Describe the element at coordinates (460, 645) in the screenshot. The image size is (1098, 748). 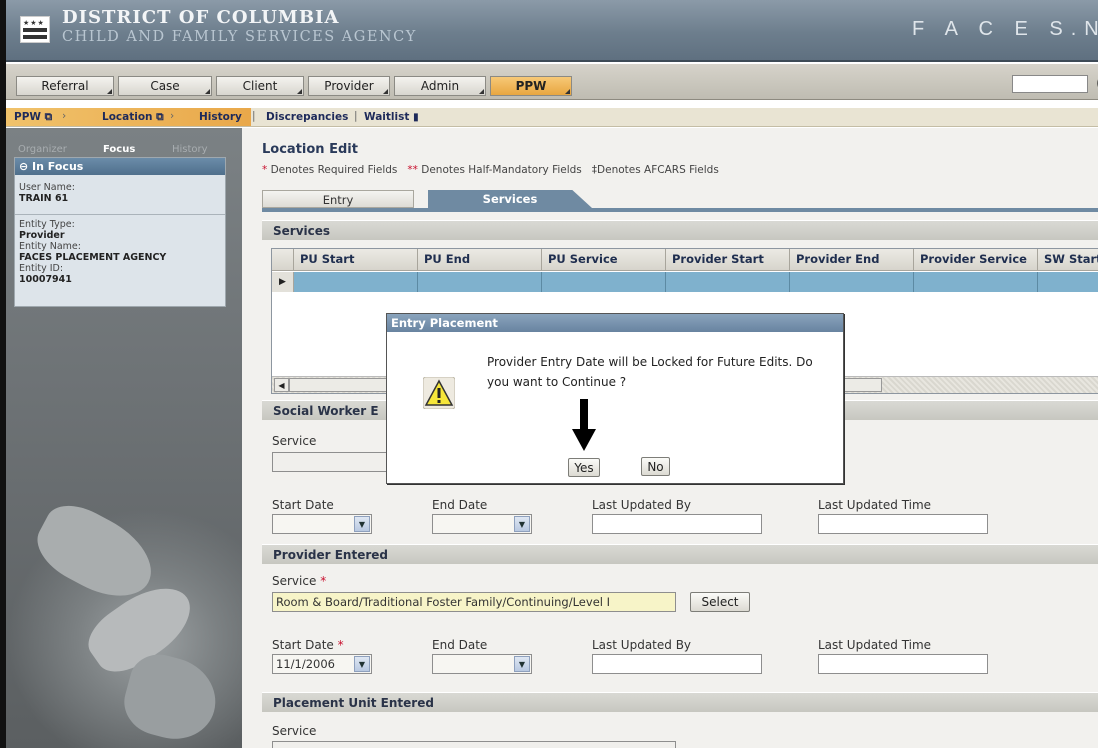
I see `pe-end-date-label: End Date` at that location.